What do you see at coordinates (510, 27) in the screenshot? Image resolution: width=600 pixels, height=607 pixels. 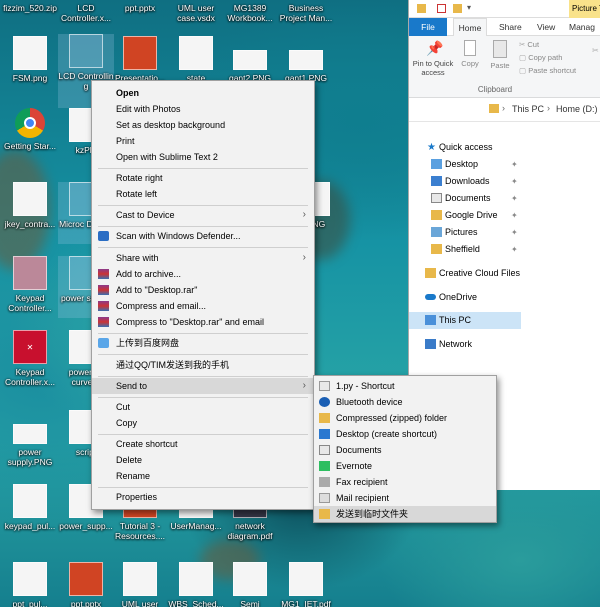 I see `tab-share: Share` at bounding box center [510, 27].